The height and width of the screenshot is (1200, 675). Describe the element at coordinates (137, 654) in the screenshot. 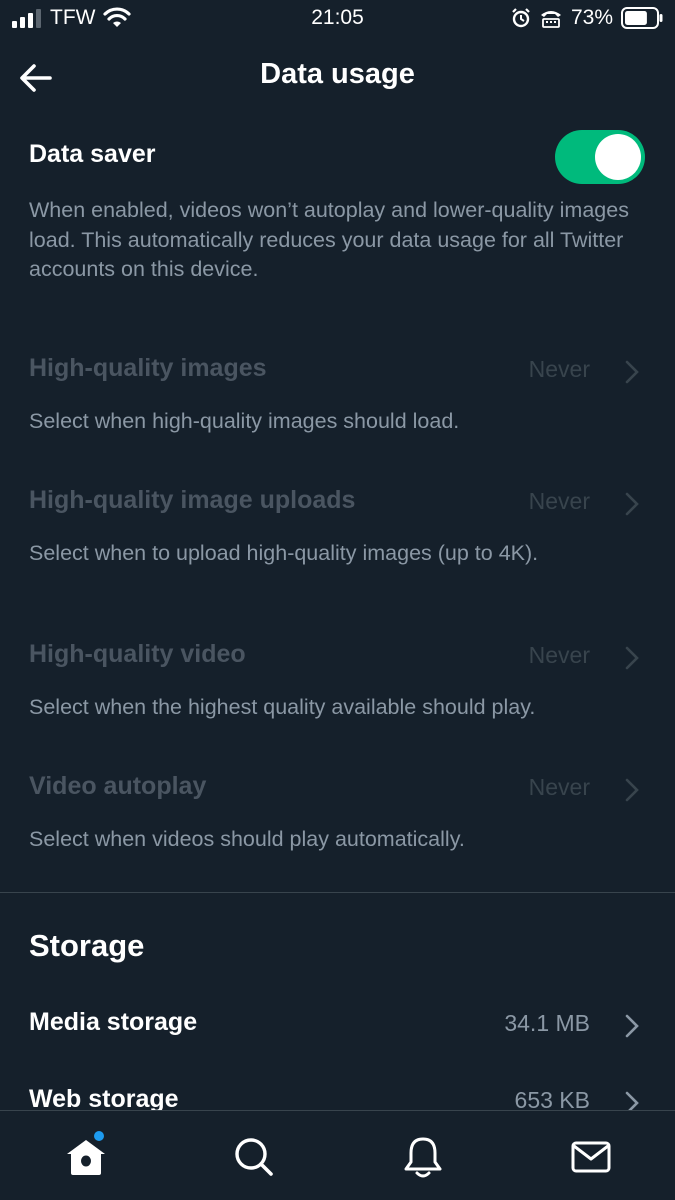

I see `setting-label: High-quality video` at that location.